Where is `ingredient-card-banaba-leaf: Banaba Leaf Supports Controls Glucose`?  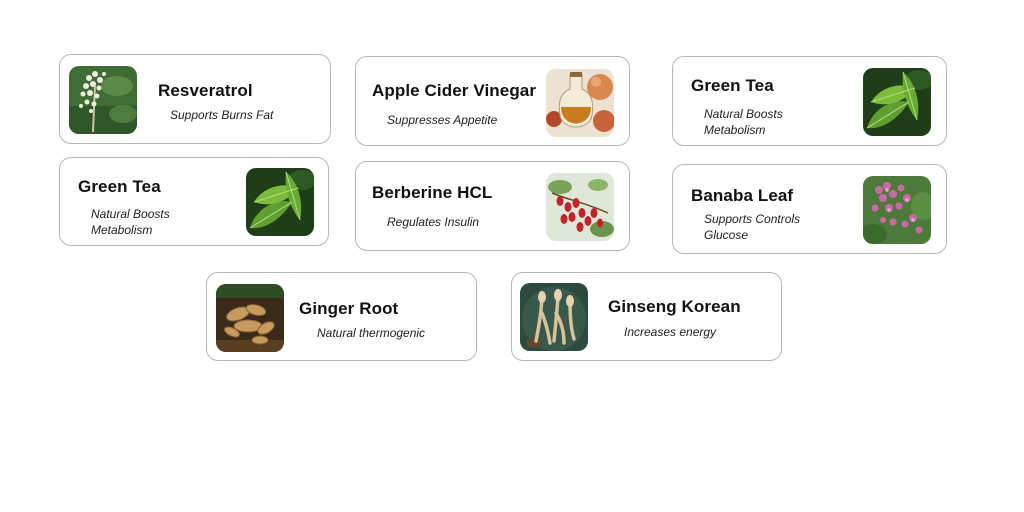
ingredient-card-banaba-leaf: Banaba Leaf Supports Controls Glucose is located at coordinates (809, 209).